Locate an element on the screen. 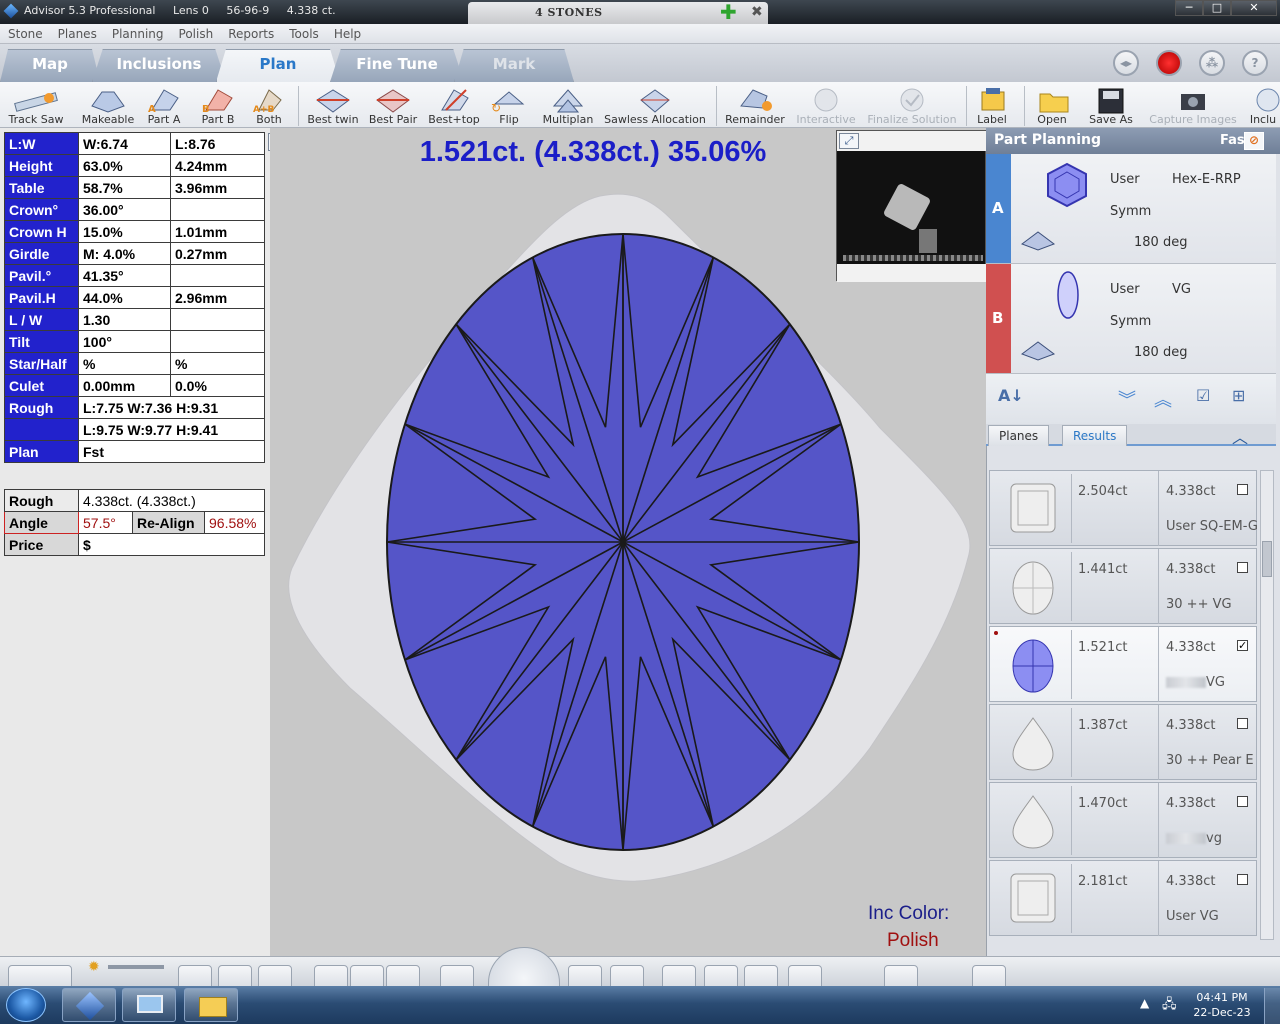  close-tab-icon: ✖ is located at coordinates (757, 12).